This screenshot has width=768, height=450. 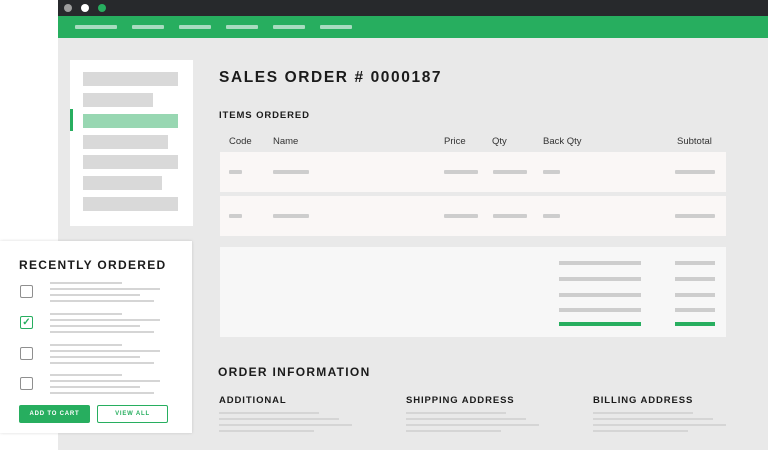 I want to click on billing-address-heading: BILLING ADDRESS, so click(x=643, y=400).